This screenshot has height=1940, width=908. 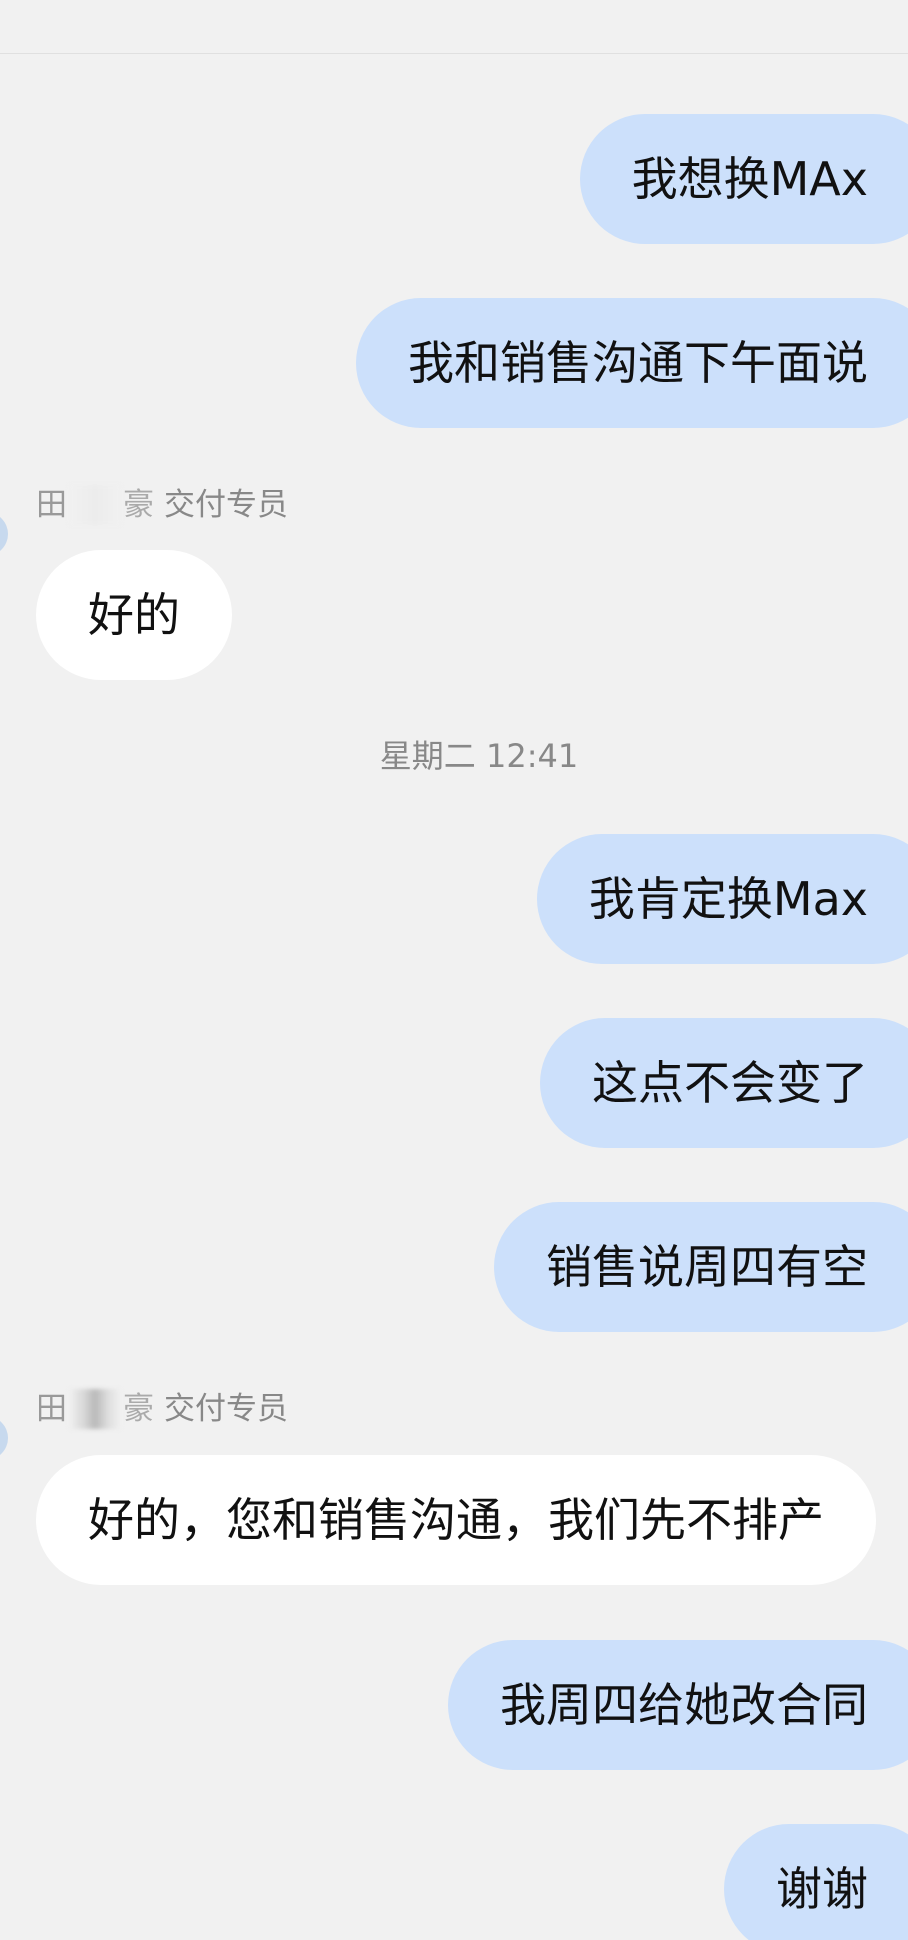 What do you see at coordinates (730, 1083) in the screenshot?
I see `message-text: 这点不会变了` at bounding box center [730, 1083].